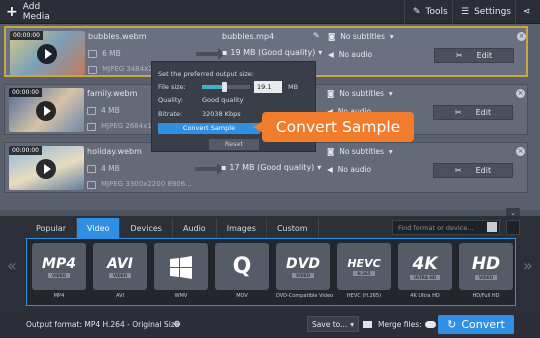 The width and height of the screenshot is (540, 338). What do you see at coordinates (242, 228) in the screenshot?
I see `tab-images: Images` at bounding box center [242, 228].